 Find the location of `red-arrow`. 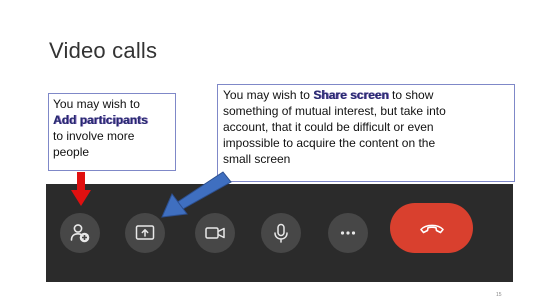

red-arrow is located at coordinates (81, 189).